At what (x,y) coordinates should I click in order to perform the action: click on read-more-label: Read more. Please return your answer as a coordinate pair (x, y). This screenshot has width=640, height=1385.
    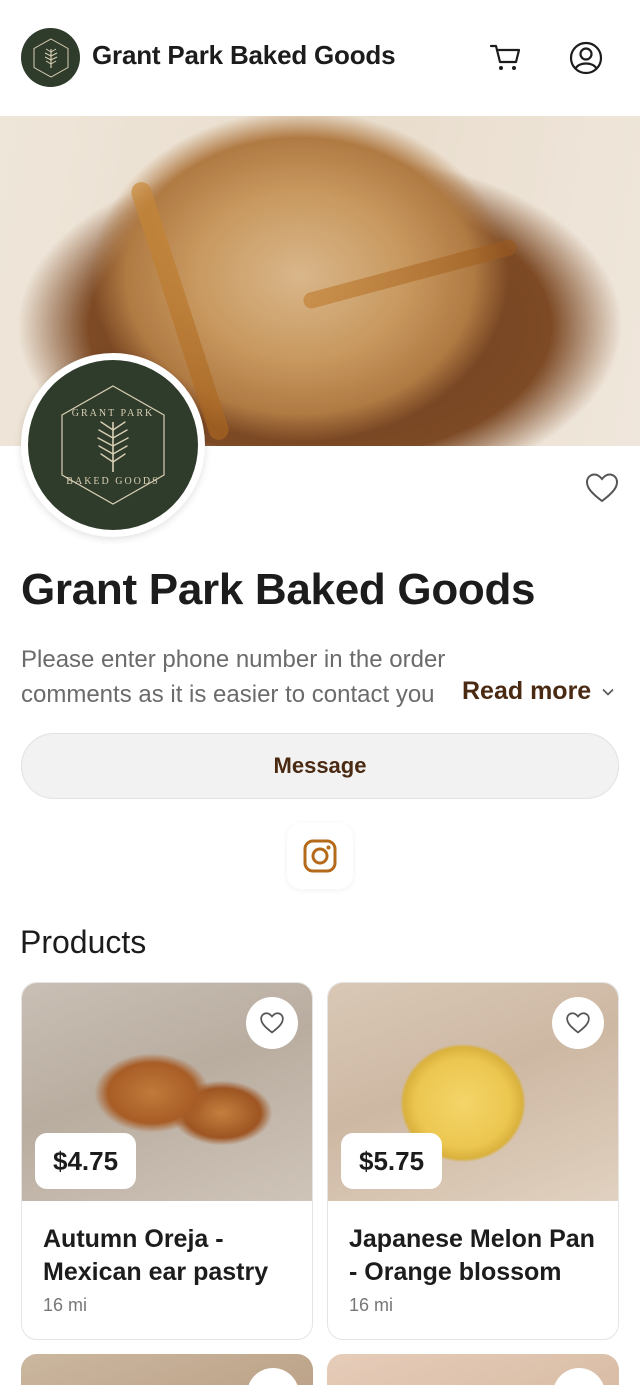
    Looking at the image, I should click on (527, 691).